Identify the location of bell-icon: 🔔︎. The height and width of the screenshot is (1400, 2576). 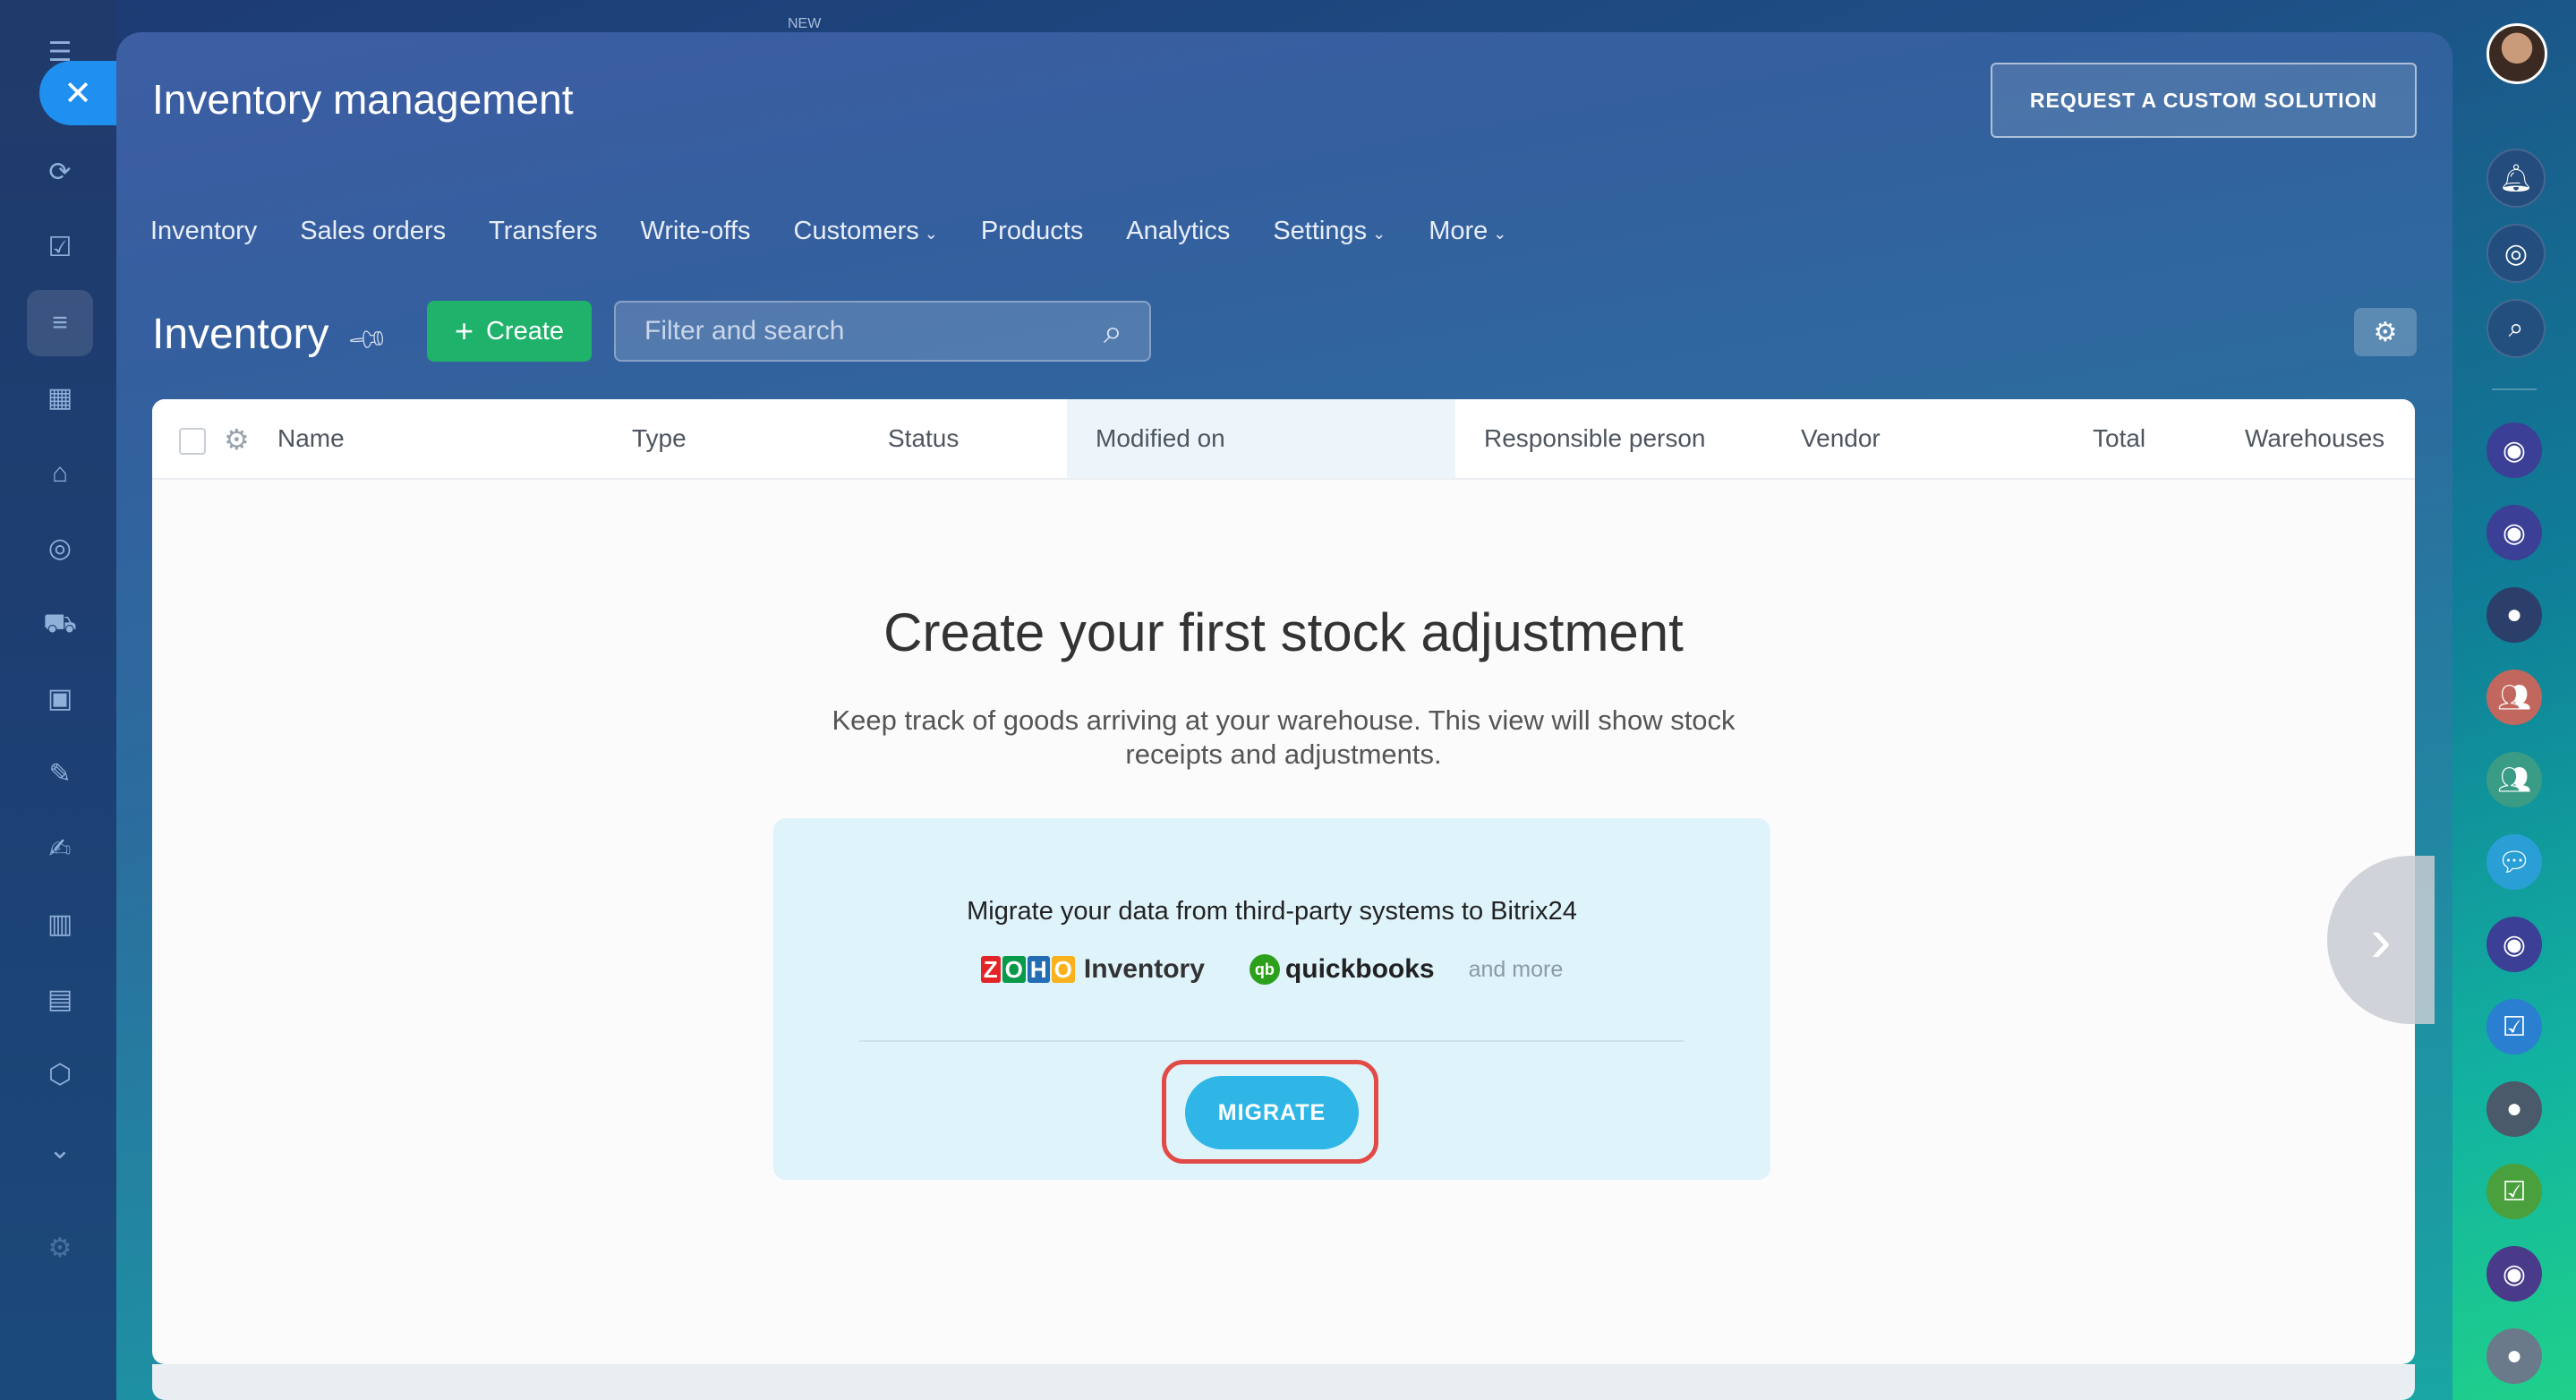
(2516, 179).